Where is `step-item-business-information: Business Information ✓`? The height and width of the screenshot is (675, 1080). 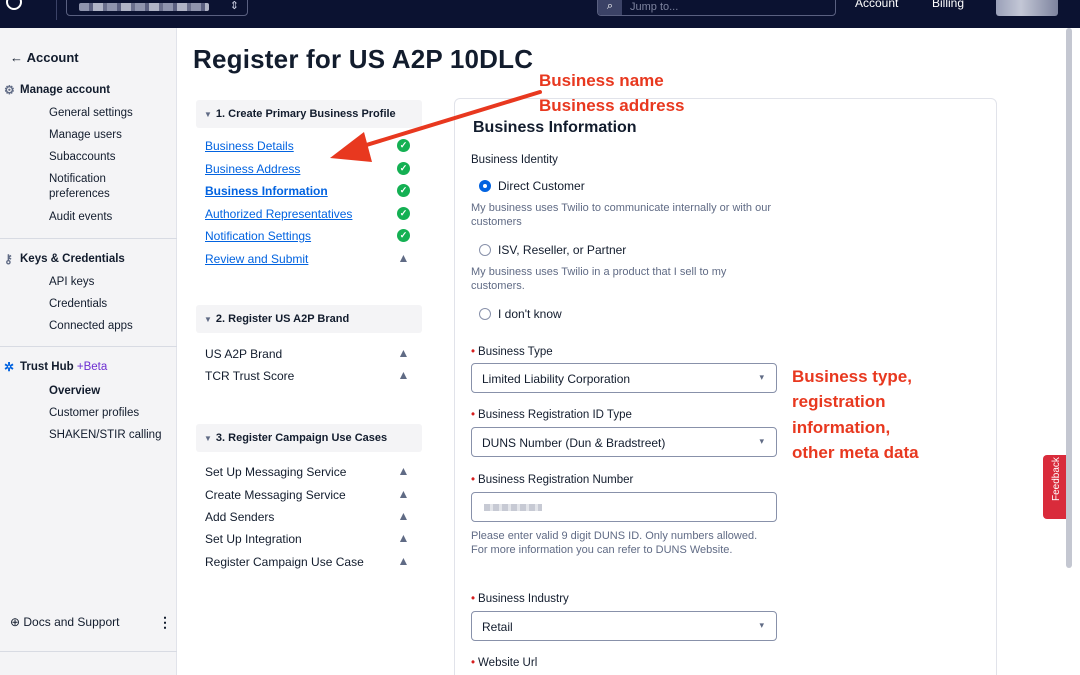
step-item-business-information: Business Information ✓ is located at coordinates (307, 191).